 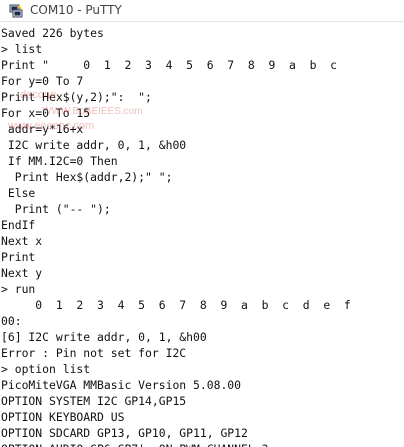 What do you see at coordinates (59, 161) in the screenshot?
I see `terminal-line: If MM.I2C=0 Then` at bounding box center [59, 161].